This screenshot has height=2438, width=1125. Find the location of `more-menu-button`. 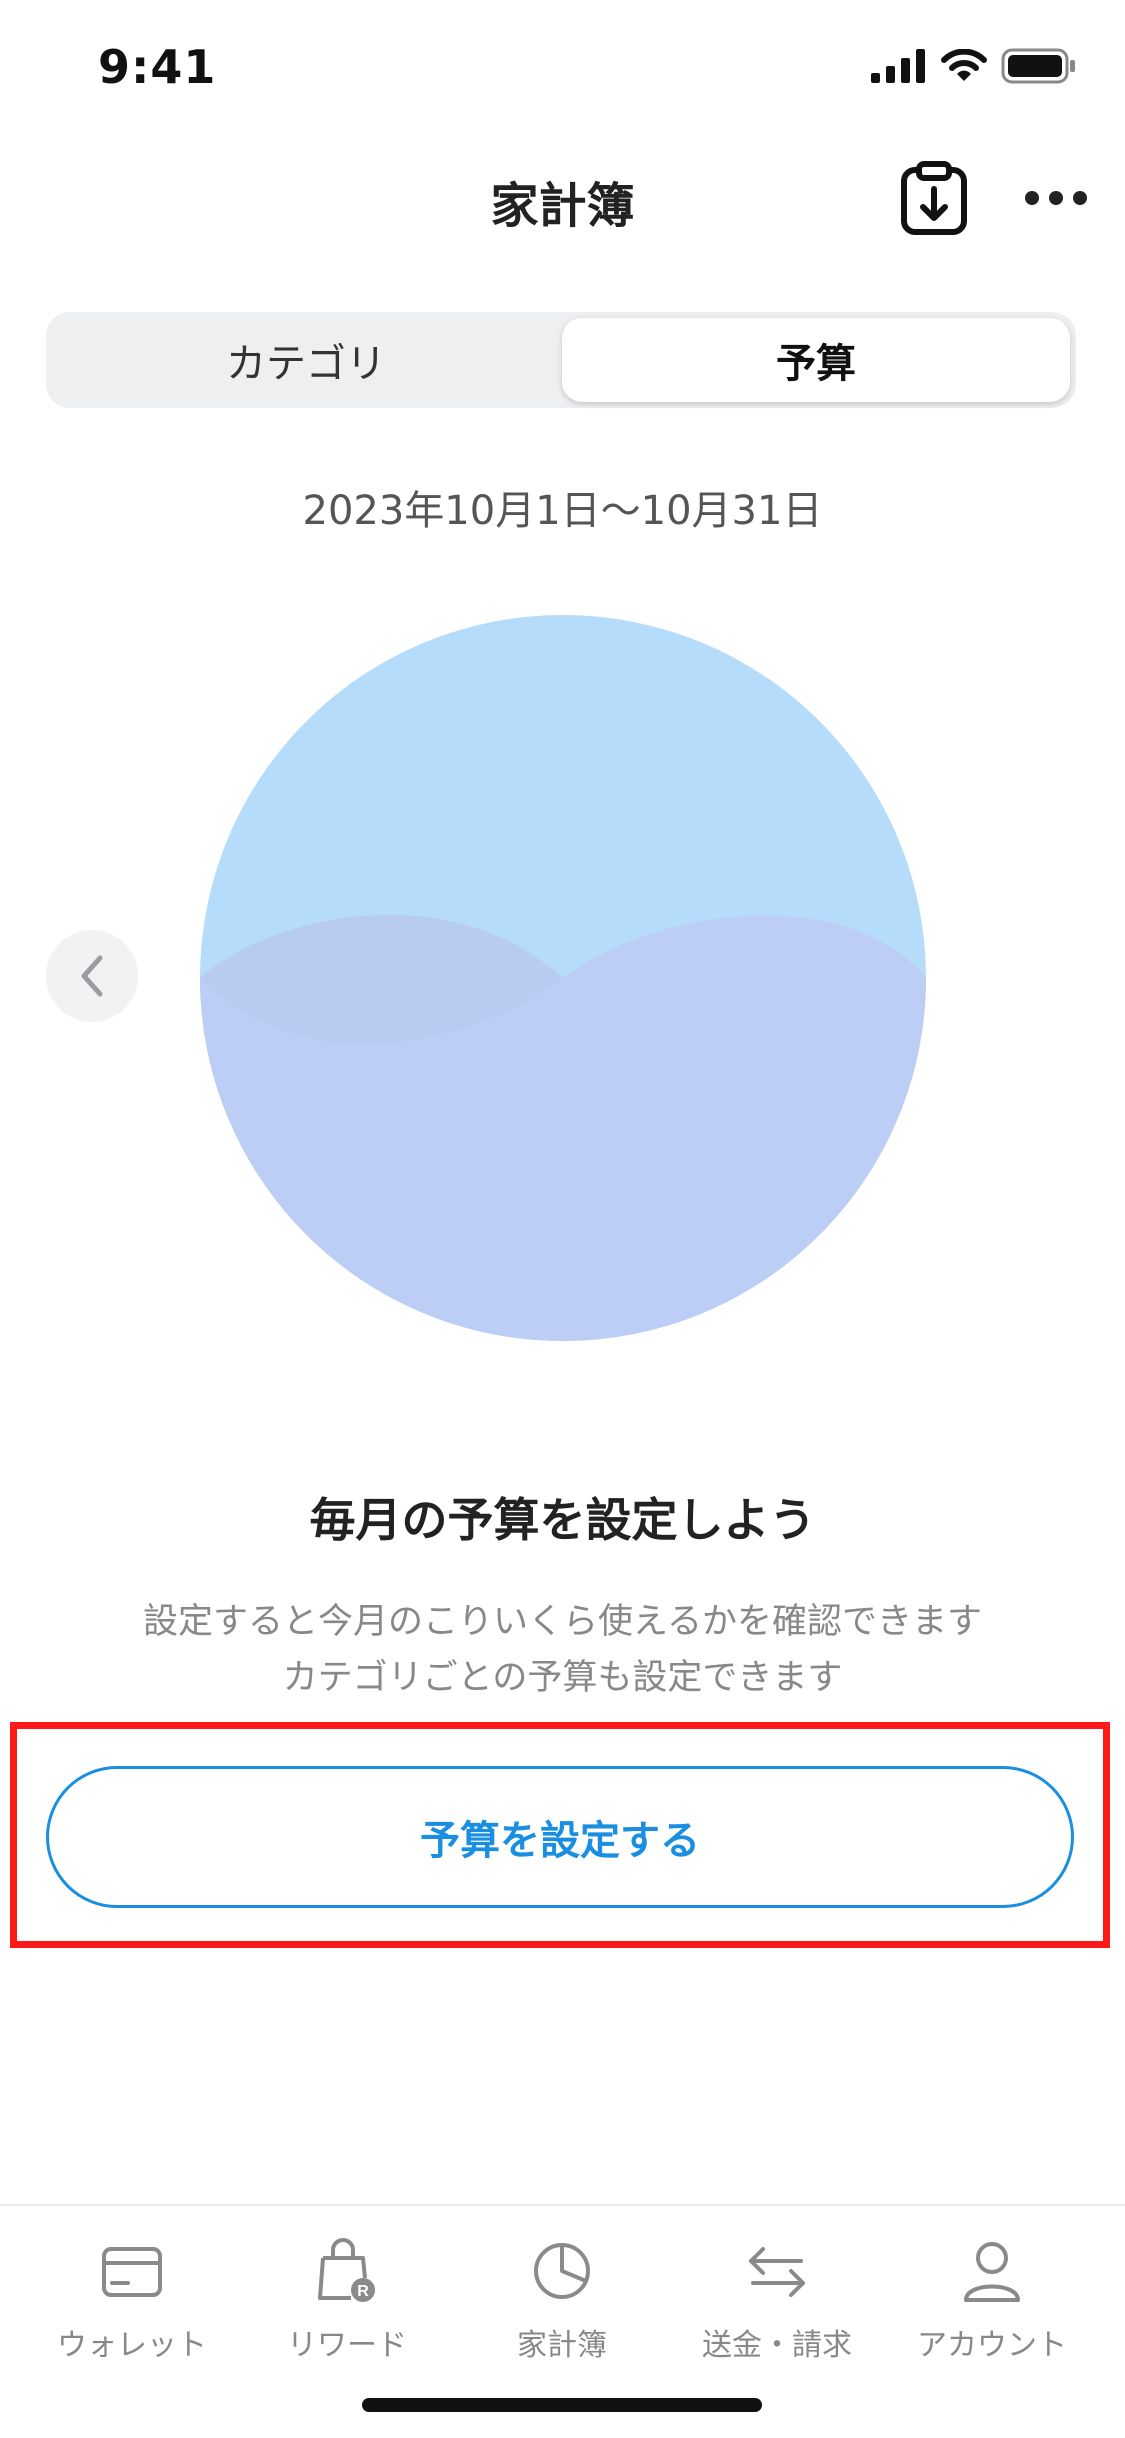

more-menu-button is located at coordinates (1056, 198).